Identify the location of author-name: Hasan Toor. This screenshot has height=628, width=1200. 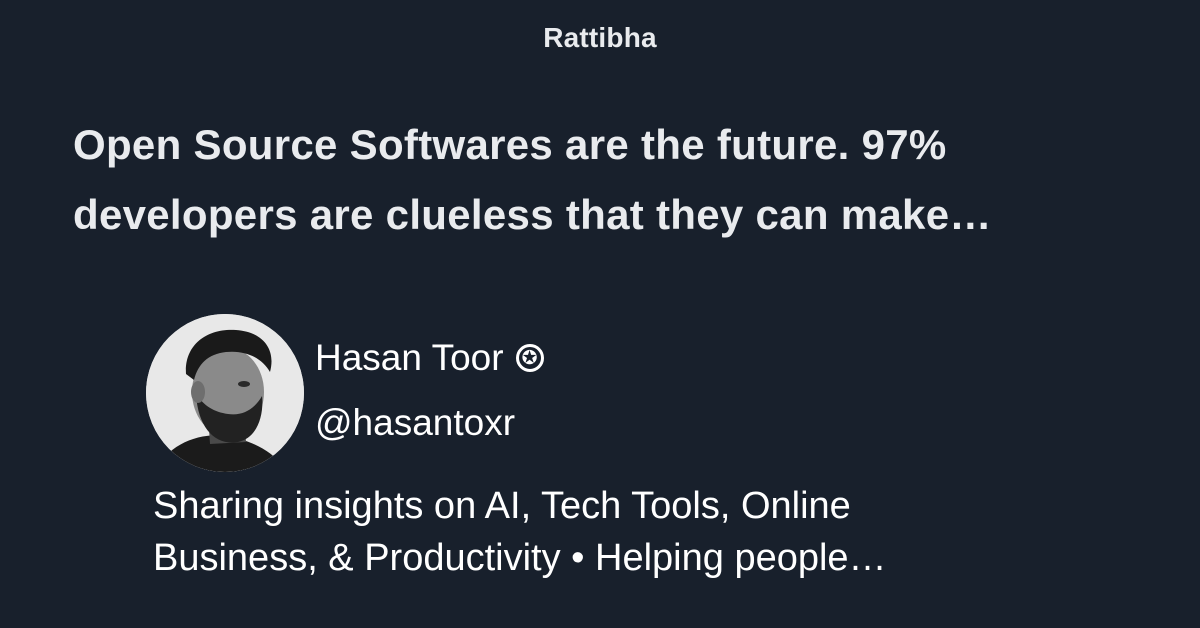
(409, 357).